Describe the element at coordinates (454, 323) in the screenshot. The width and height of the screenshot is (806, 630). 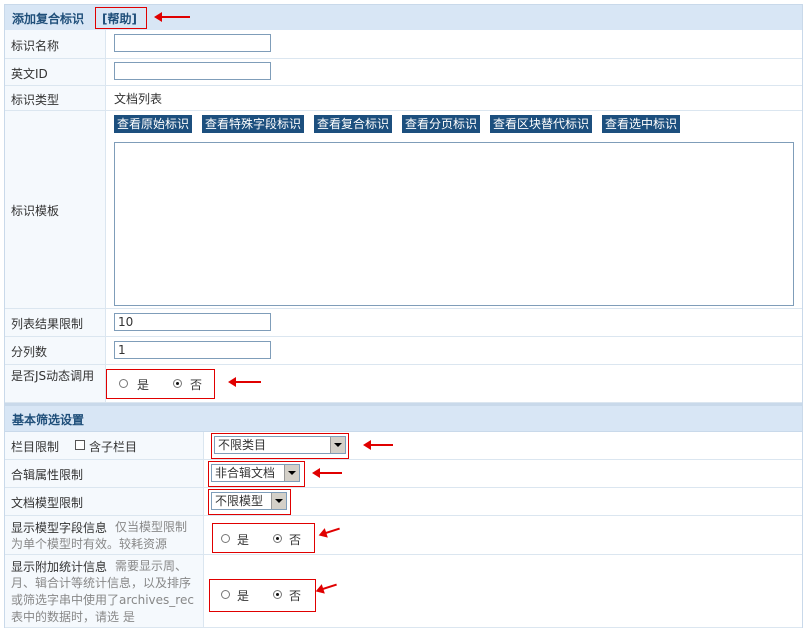
I see `list-limit-value-cell: 10` at that location.